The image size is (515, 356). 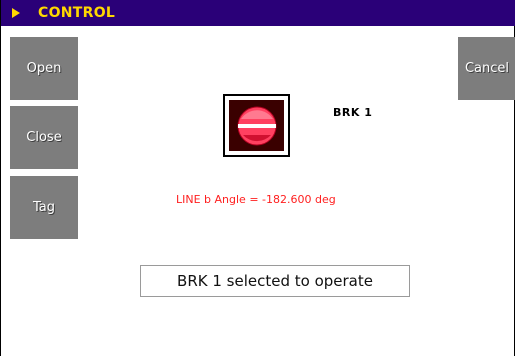 I want to click on close-button: Close, so click(x=44, y=137).